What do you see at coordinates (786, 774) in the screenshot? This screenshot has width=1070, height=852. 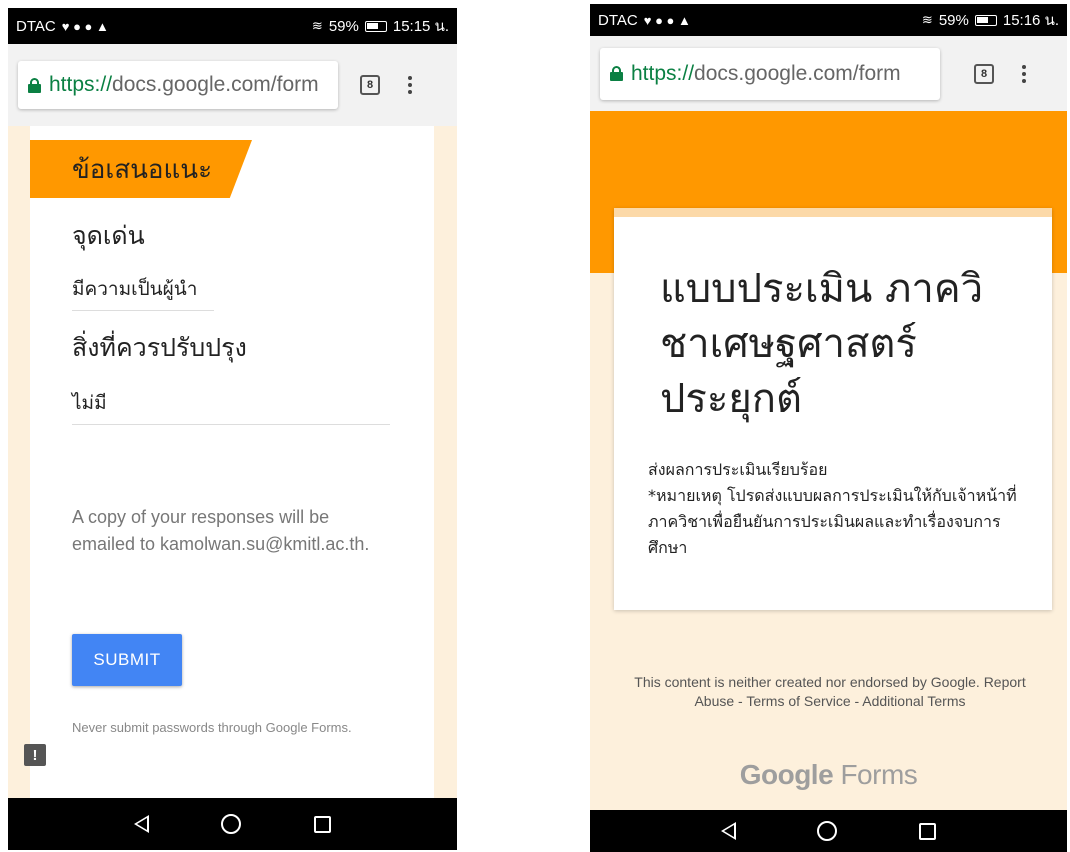 I see `logo-brand: Google` at bounding box center [786, 774].